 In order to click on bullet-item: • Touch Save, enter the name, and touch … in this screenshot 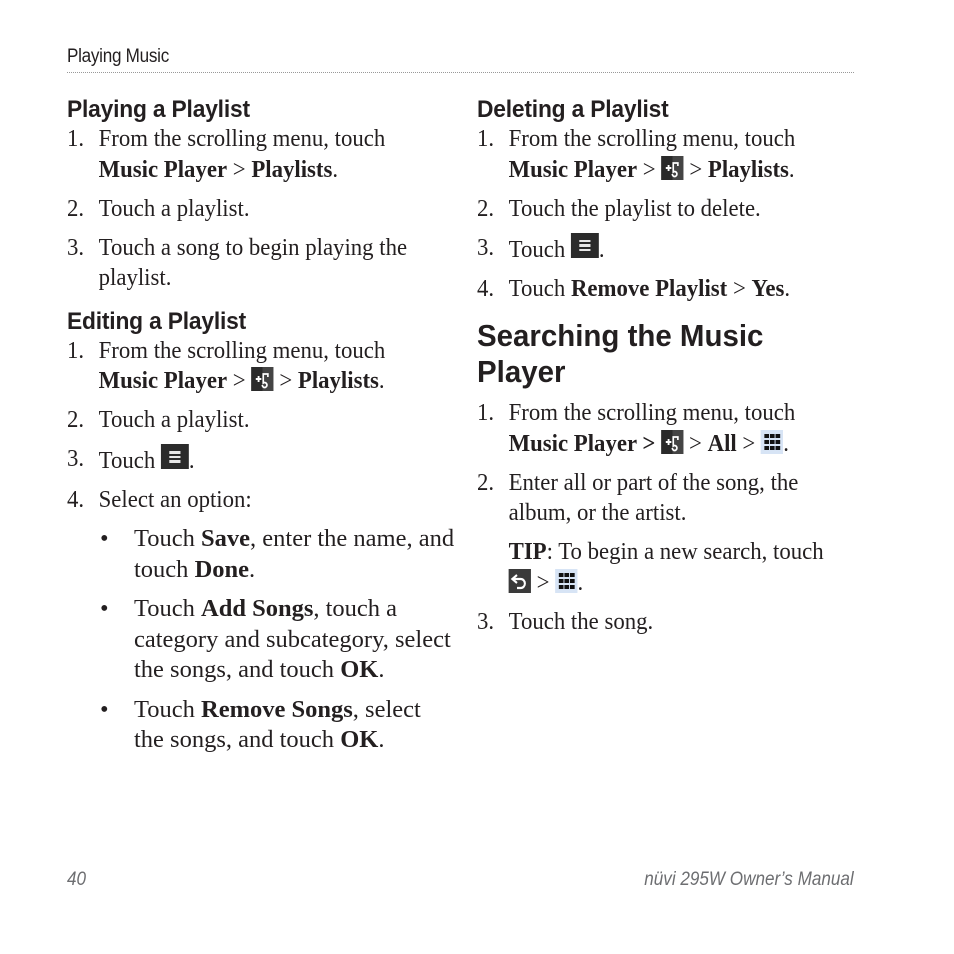, I will do `click(277, 554)`.